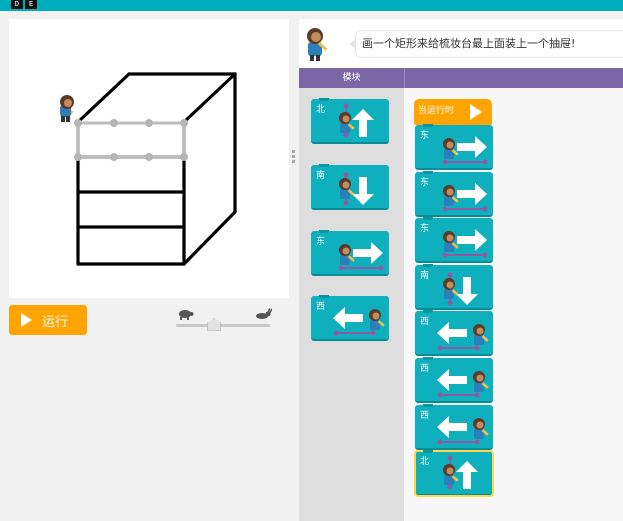  I want to click on logo-letter-e: E, so click(31, 4).